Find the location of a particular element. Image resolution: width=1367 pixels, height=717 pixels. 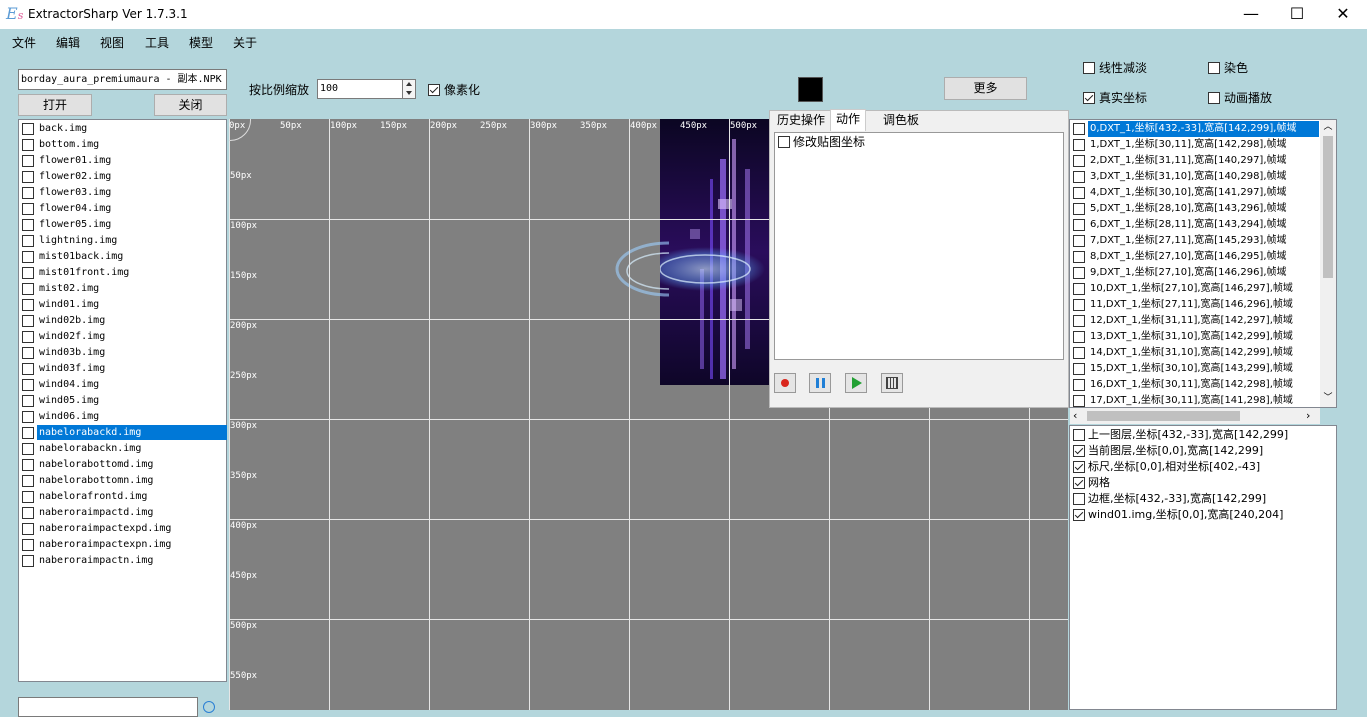

color-swatch is located at coordinates (810, 89).